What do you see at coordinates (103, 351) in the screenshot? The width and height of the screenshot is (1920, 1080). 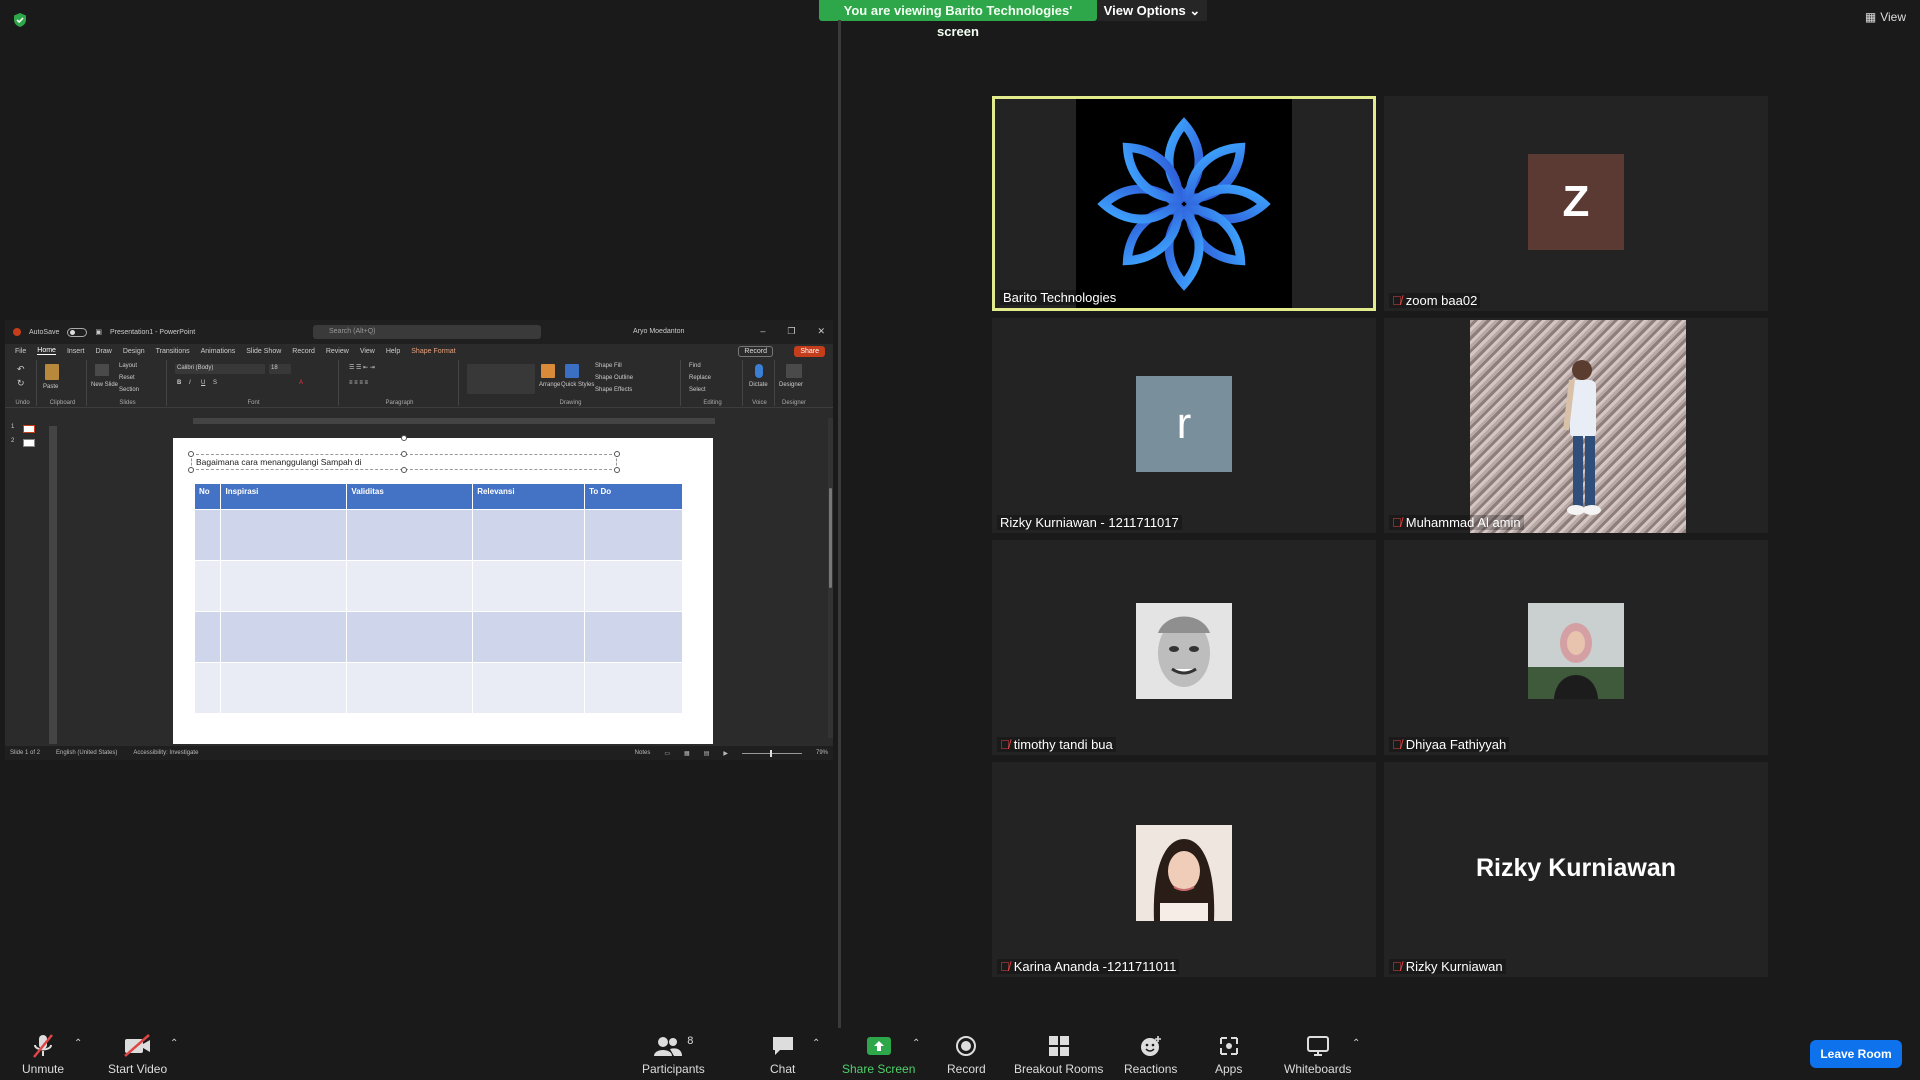 I see `menu-draw: Draw` at bounding box center [103, 351].